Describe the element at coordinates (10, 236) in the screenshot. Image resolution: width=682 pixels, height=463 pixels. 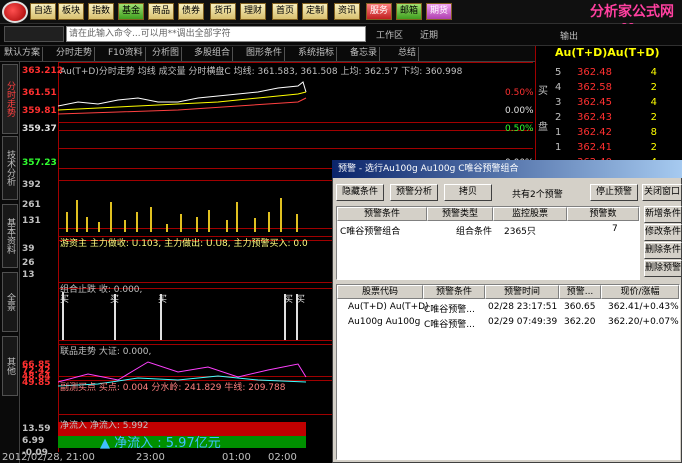
I see `left-tab-2: 基本资料` at that location.